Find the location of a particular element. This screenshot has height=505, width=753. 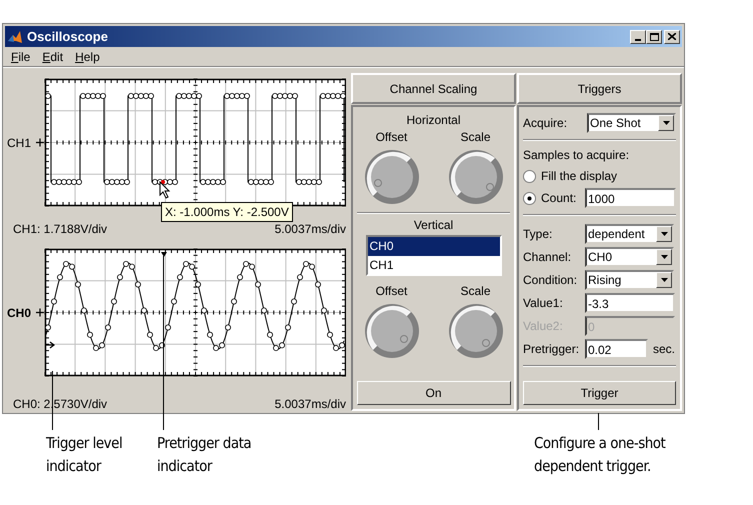

field-label: Acquire: is located at coordinates (545, 123).